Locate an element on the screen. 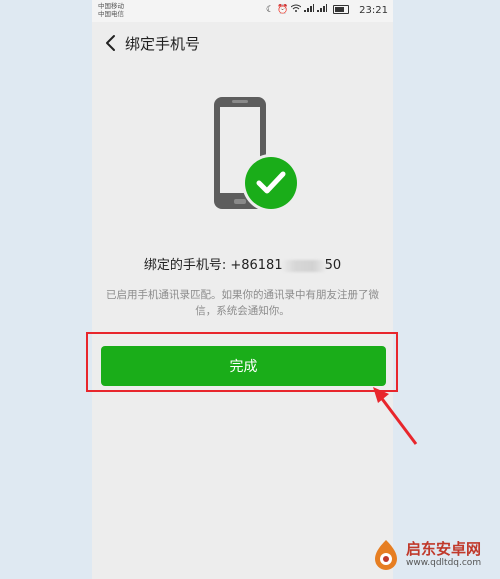 The image size is (500, 579). watermark: 启东安卓网 www.qdltdq.com is located at coordinates (435, 556).